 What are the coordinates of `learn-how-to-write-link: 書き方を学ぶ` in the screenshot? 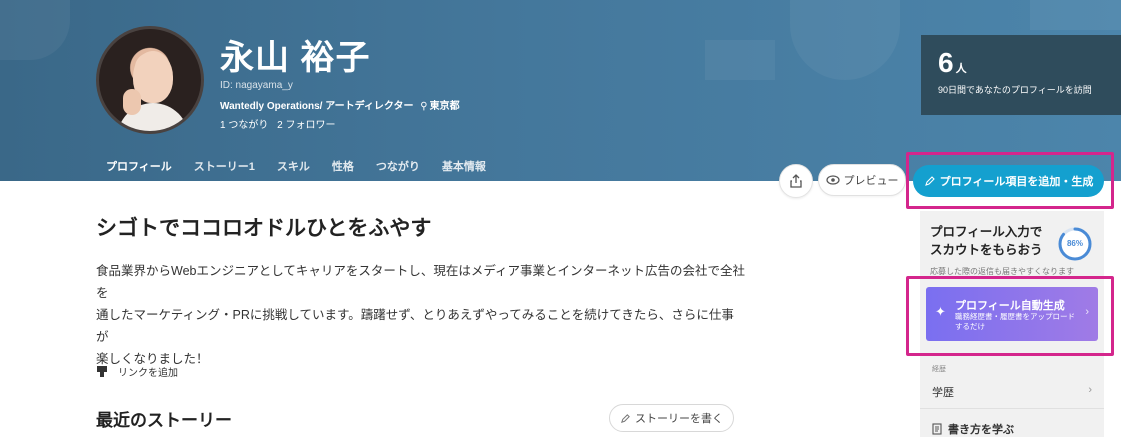 It's located at (973, 429).